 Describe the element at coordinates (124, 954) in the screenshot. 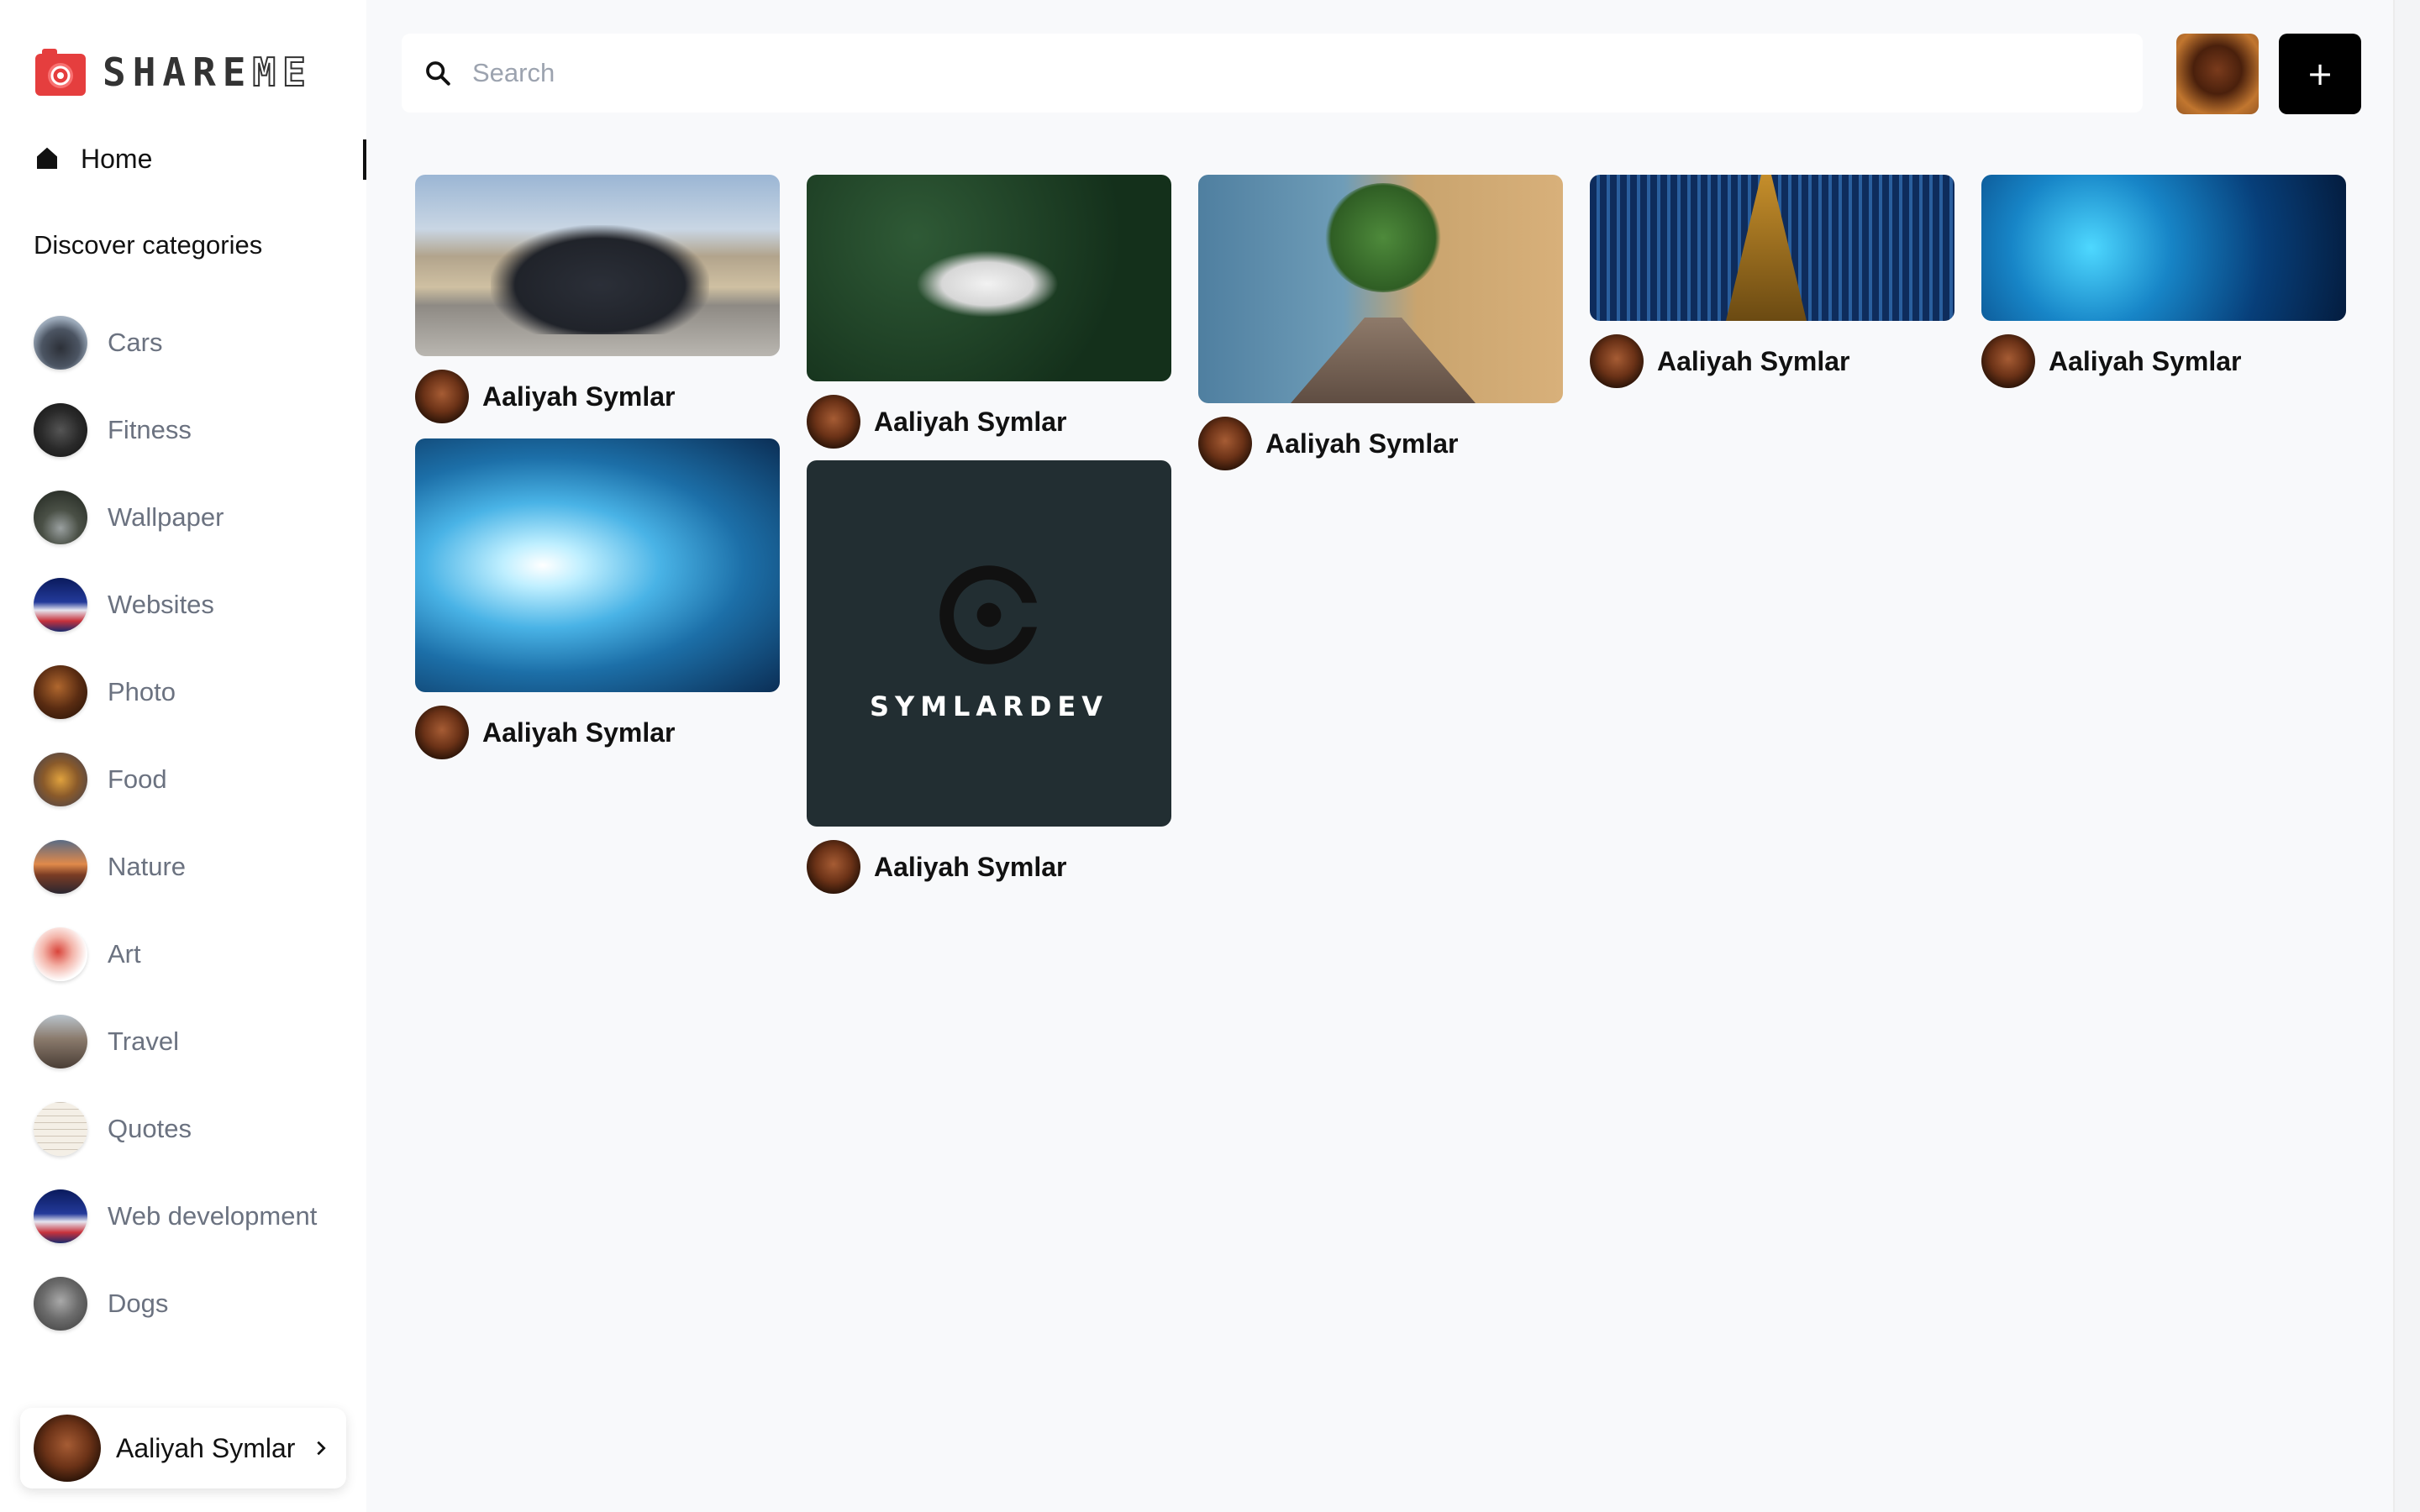

I see `category-label: Art` at that location.